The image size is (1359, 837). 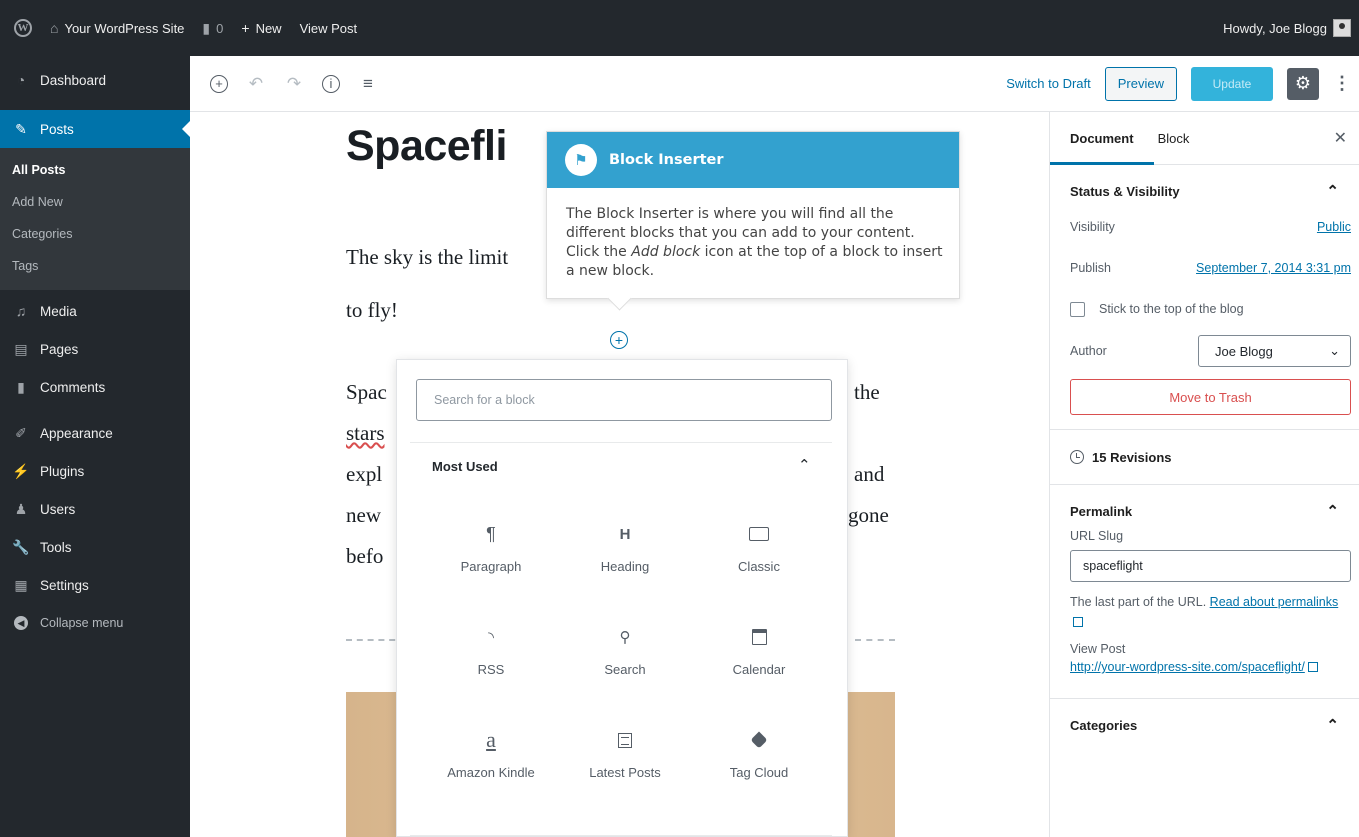 I want to click on block-item-search: ⚲ Search, so click(x=625, y=651).